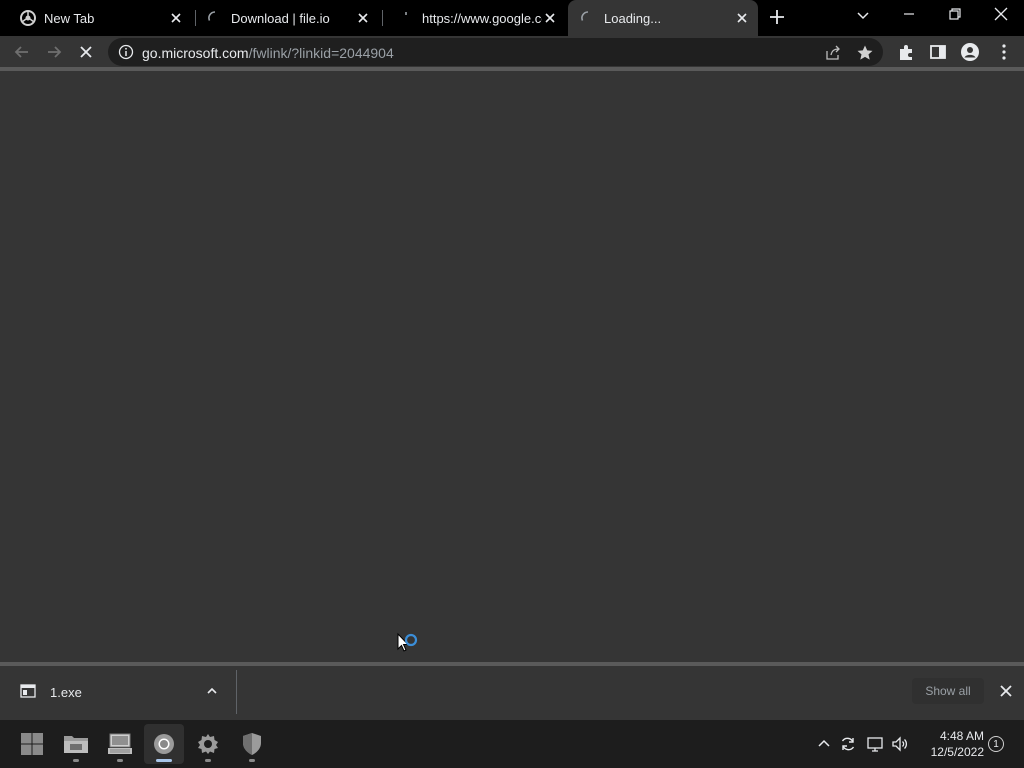  I want to click on show-all-button: Show all, so click(948, 691).